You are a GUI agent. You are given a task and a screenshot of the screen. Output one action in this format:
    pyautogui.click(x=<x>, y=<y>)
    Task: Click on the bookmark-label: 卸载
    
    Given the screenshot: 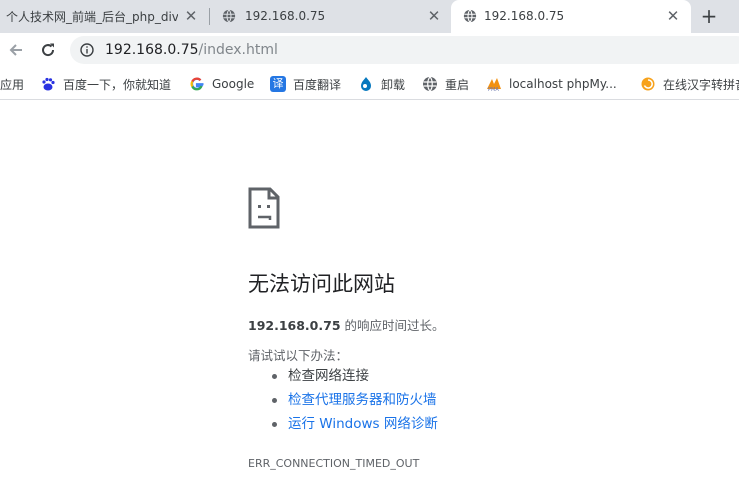 What is the action you would take?
    pyautogui.click(x=393, y=84)
    